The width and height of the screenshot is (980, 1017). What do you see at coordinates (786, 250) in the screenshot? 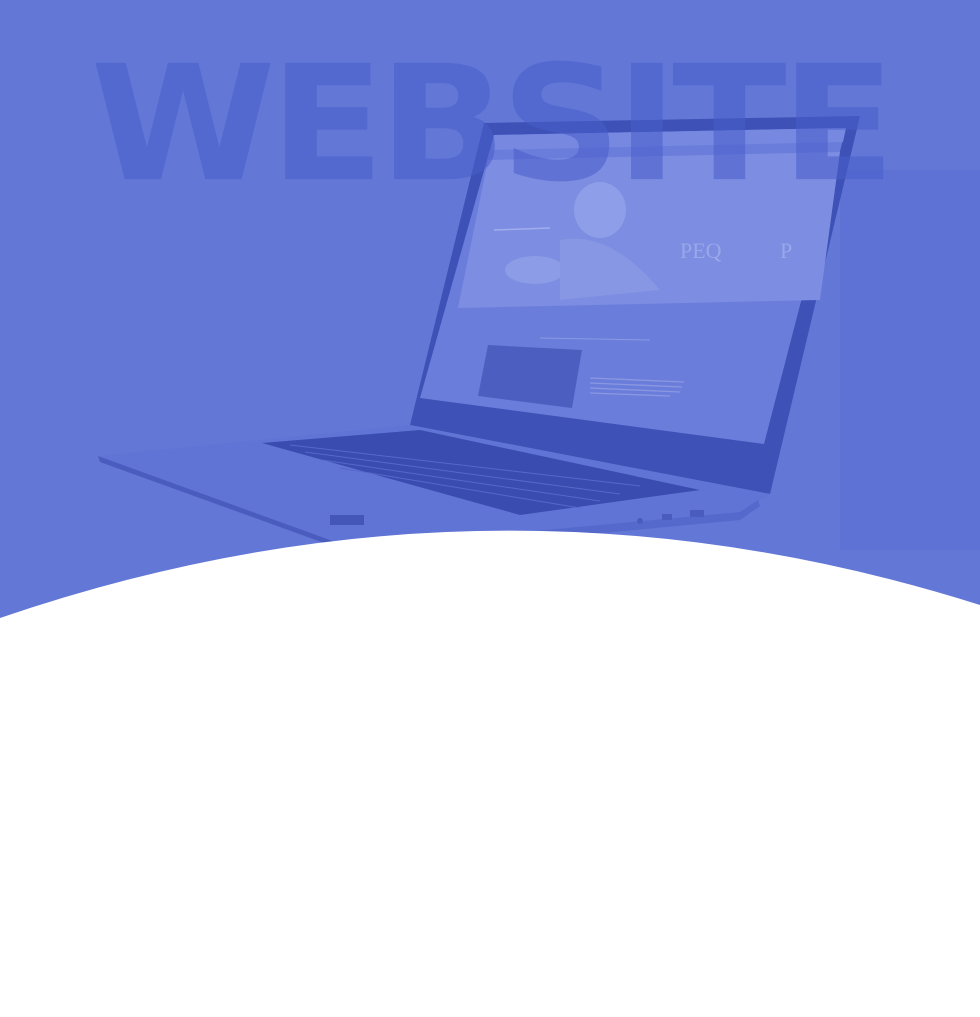
I see `banner-text-2: P` at bounding box center [786, 250].